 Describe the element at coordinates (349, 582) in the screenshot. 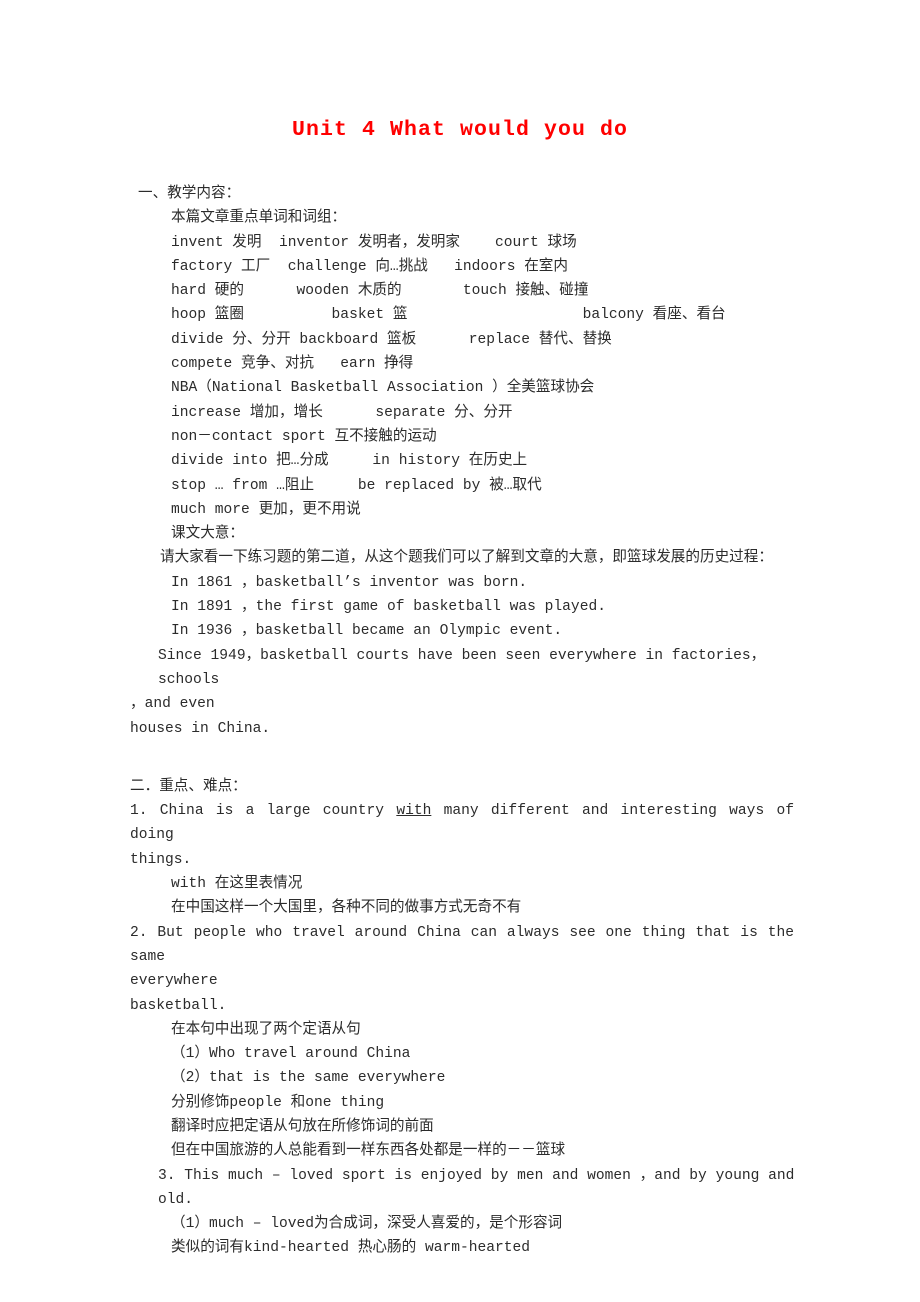

I see `timeline-line: In 1861 ，basketball’s inventor was born.` at that location.